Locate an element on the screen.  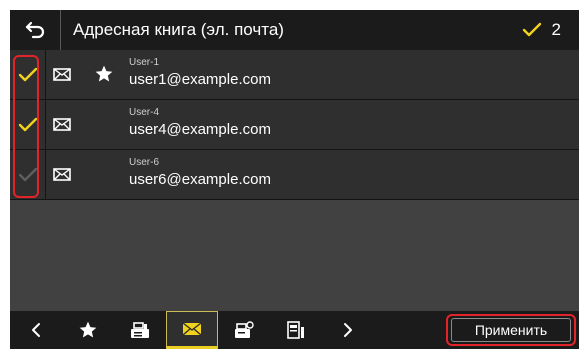
prev-page-button is located at coordinates (36, 330).